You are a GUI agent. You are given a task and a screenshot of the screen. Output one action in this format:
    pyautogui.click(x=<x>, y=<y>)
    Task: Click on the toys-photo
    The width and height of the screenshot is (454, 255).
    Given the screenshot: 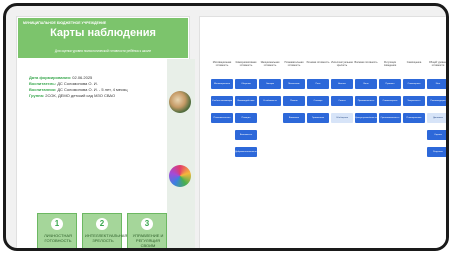 What is the action you would take?
    pyautogui.click(x=180, y=176)
    